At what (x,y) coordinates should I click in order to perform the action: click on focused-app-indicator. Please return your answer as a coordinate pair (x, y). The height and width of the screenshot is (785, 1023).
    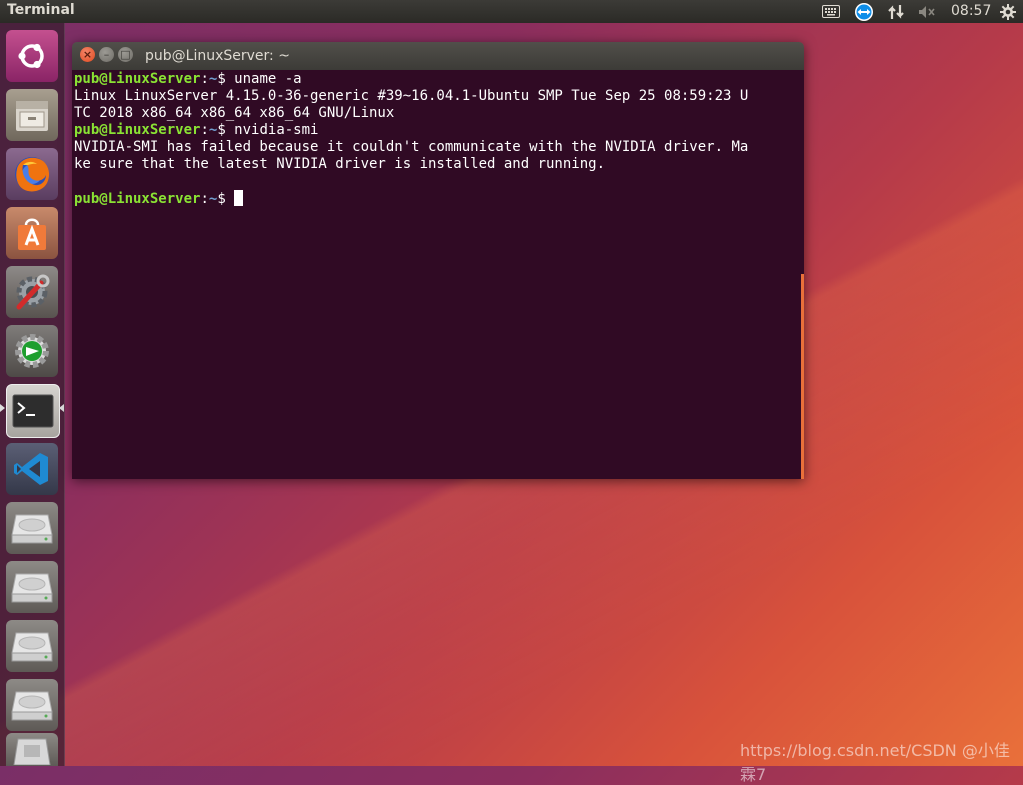
    Looking at the image, I should click on (61, 408).